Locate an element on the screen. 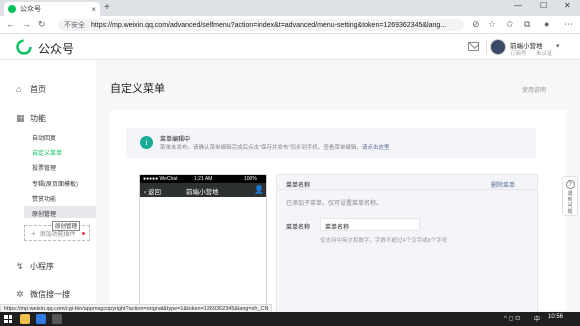 Image resolution: width=580 pixels, height=326 pixels. phone-title: 前端小营地 is located at coordinates (202, 192).